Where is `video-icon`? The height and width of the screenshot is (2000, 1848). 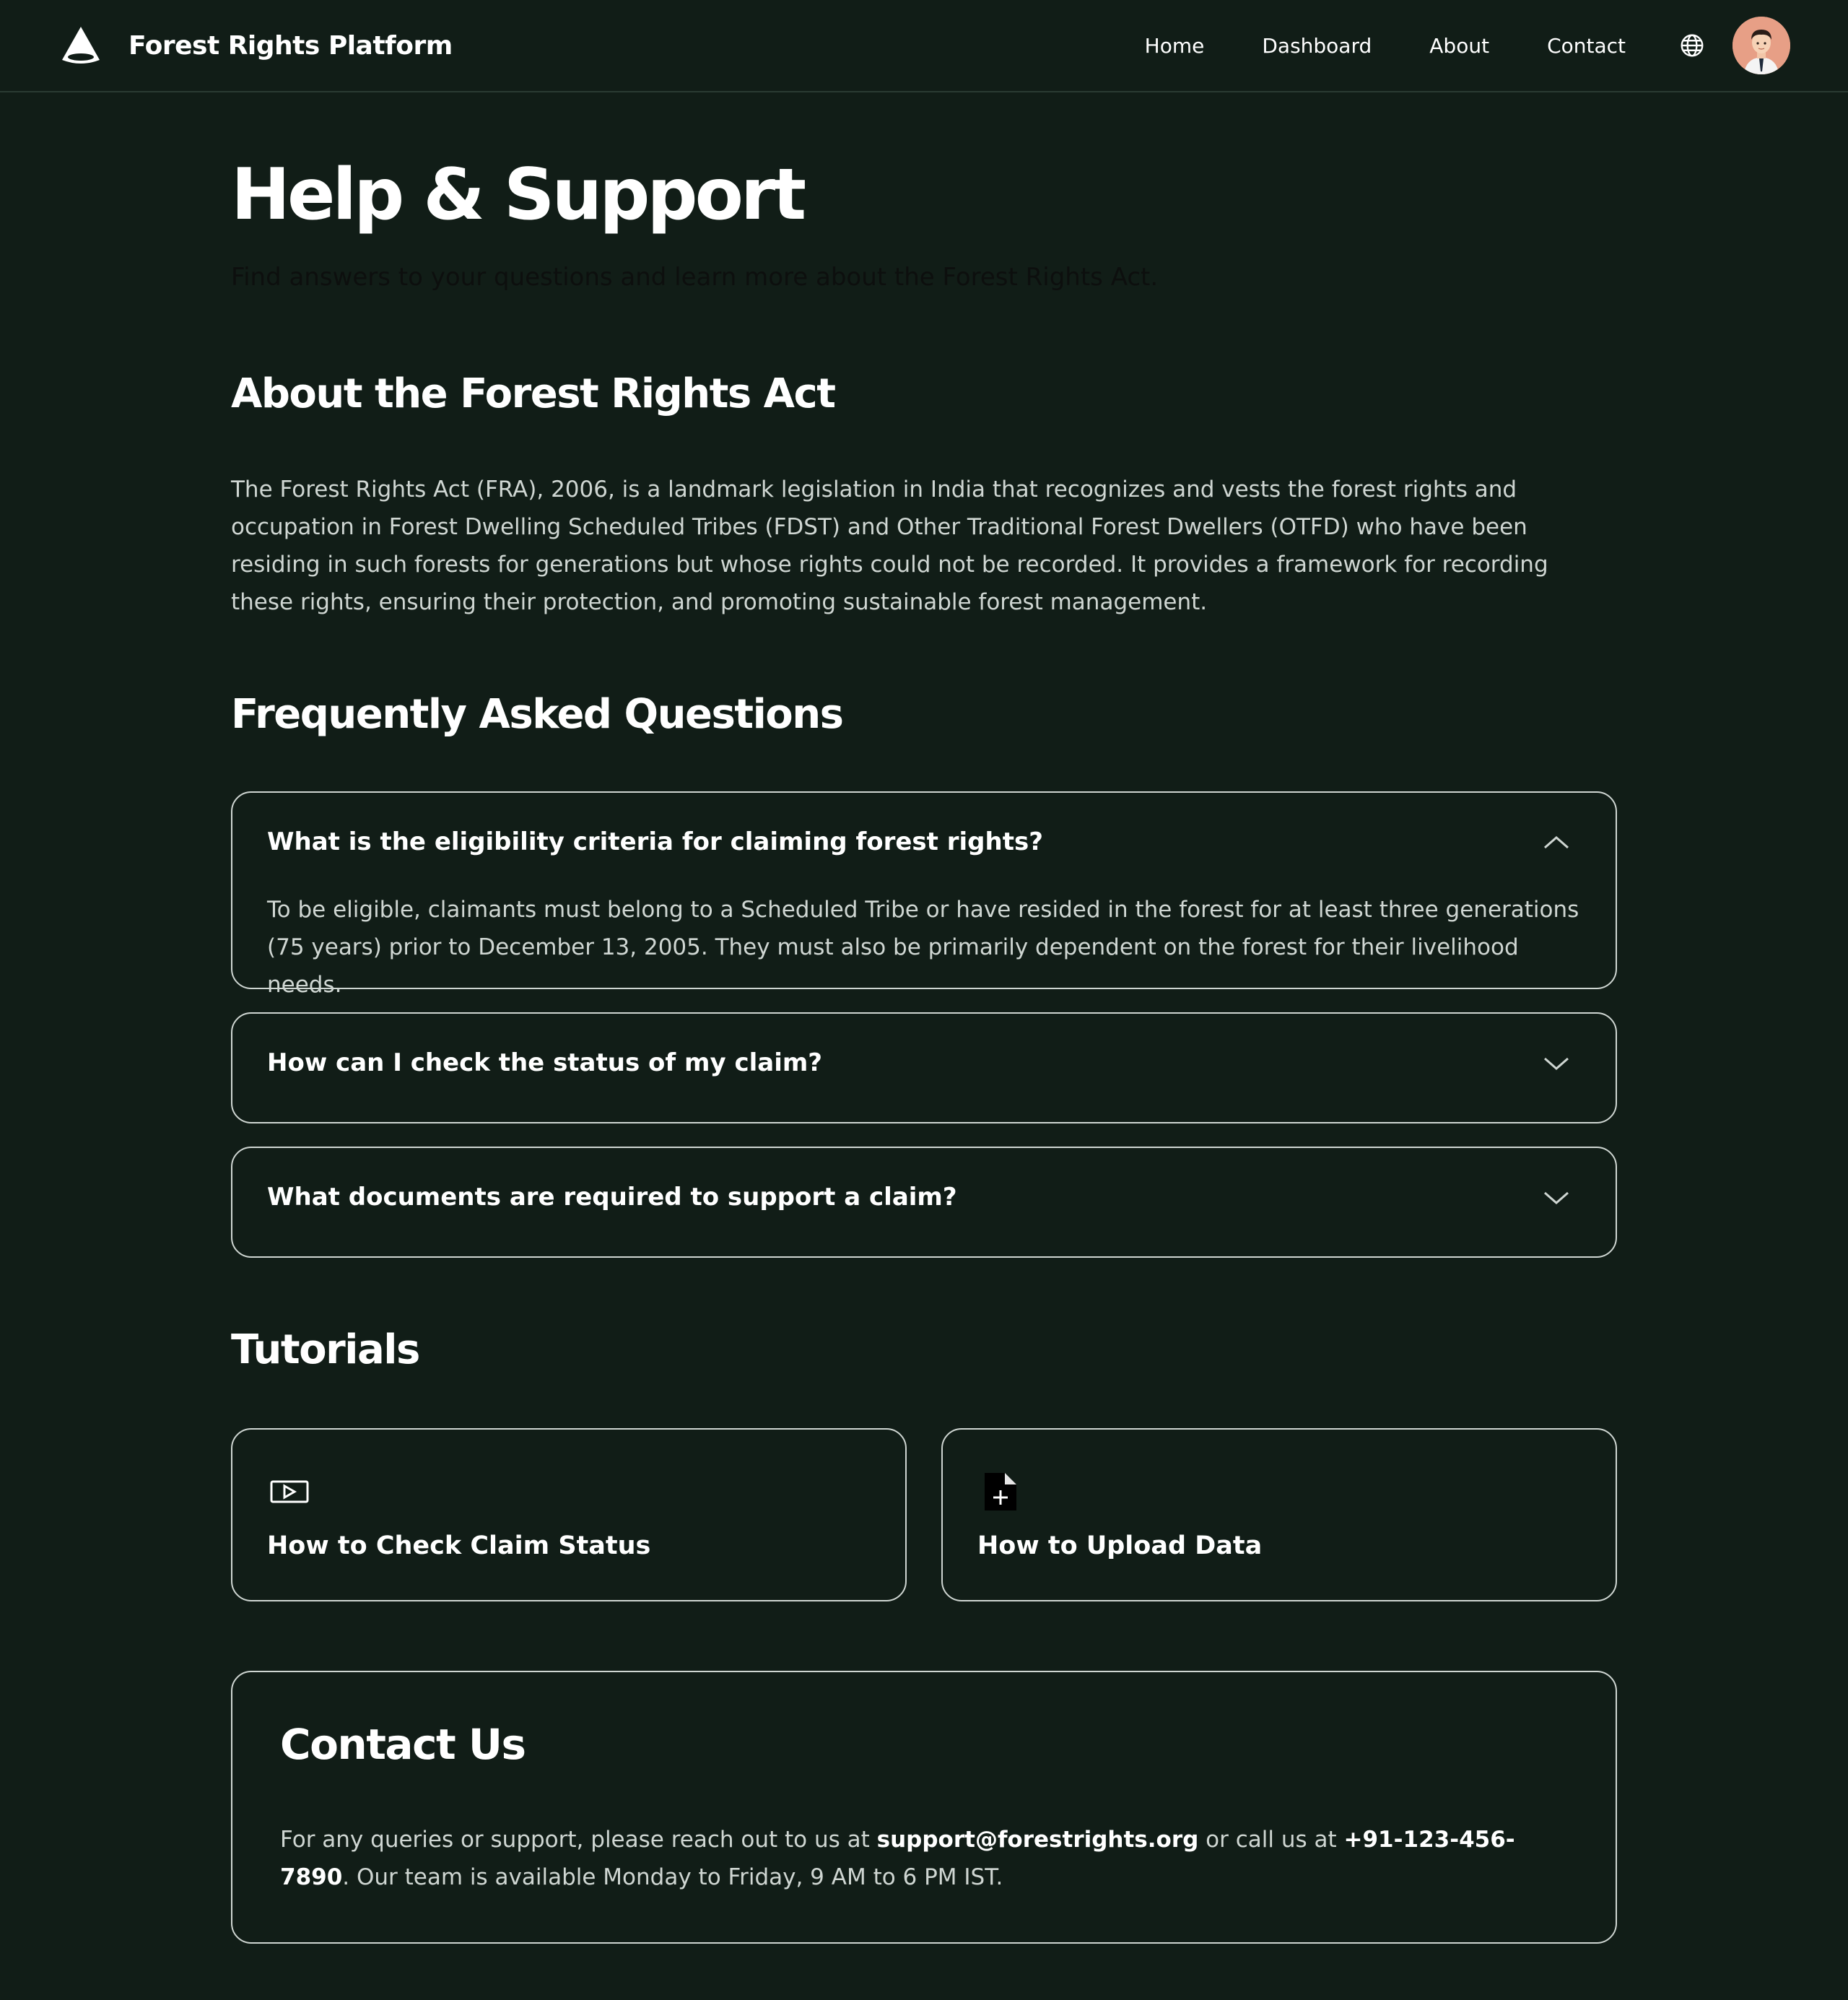
video-icon is located at coordinates (289, 1491).